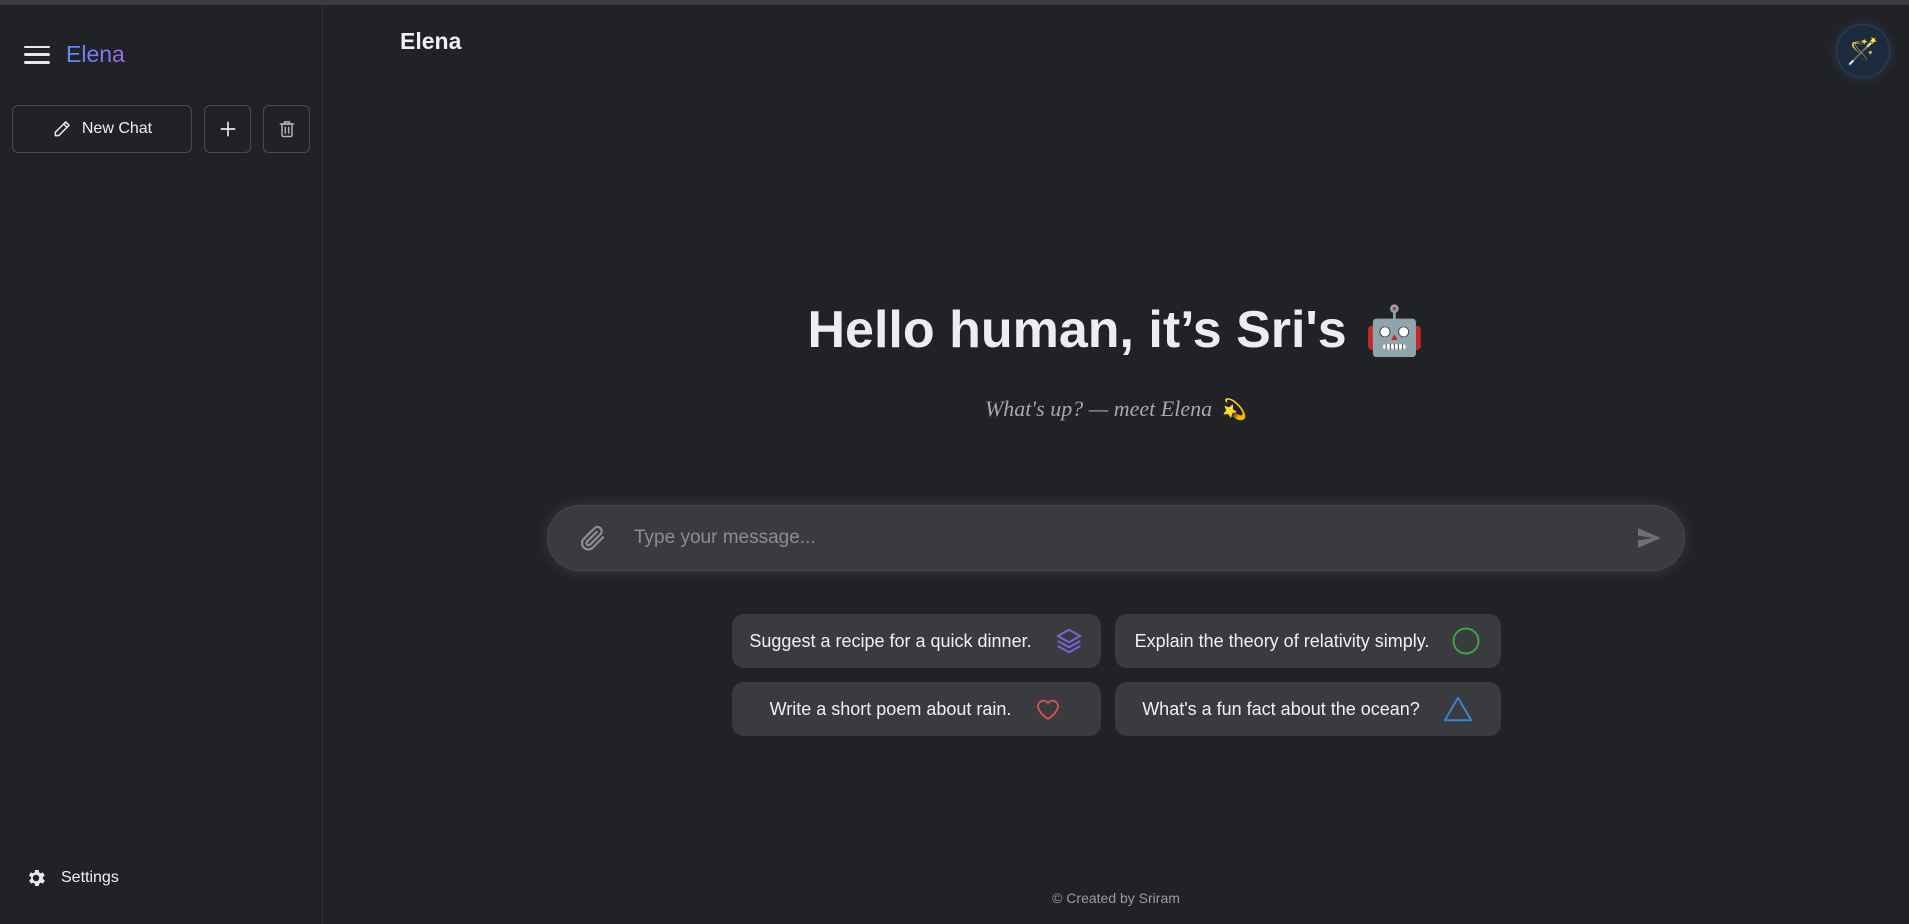 Image resolution: width=1909 pixels, height=924 pixels. I want to click on send-icon, so click(1649, 538).